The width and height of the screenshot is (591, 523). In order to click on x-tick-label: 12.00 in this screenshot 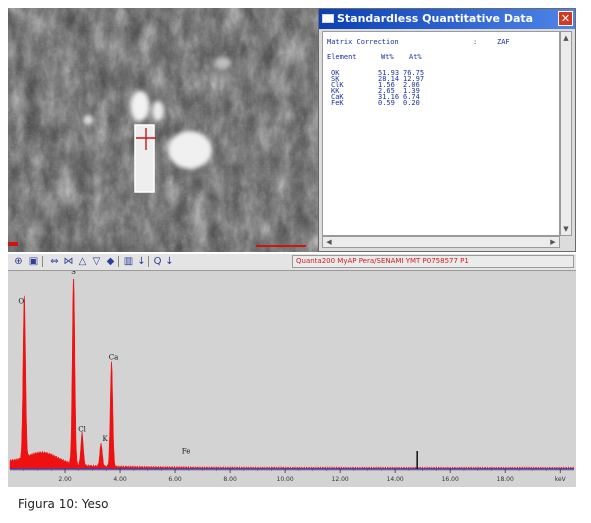, I will do `click(340, 479)`.